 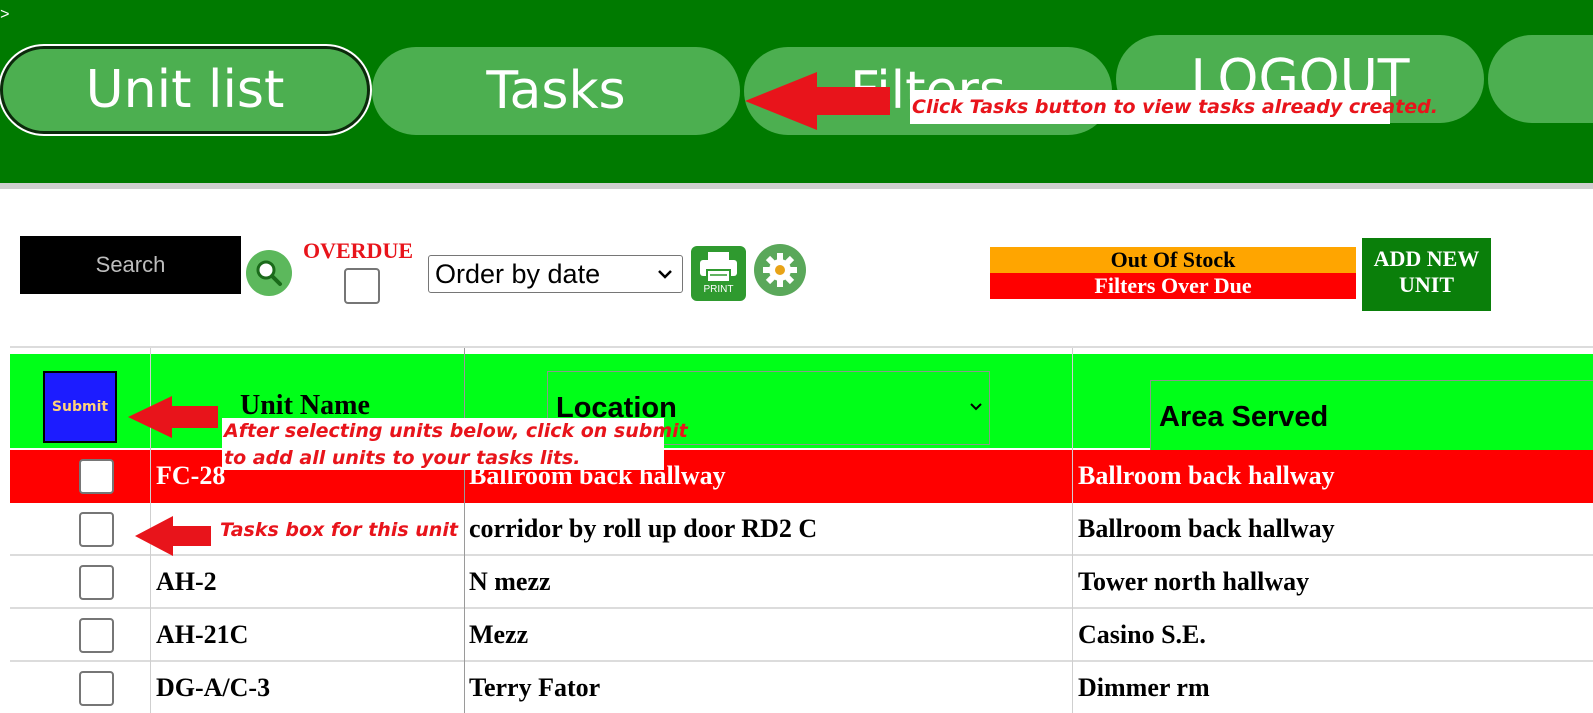 I want to click on table-row: DG-A/C-3 Terry Fator Dimmer rm, so click(x=801, y=687).